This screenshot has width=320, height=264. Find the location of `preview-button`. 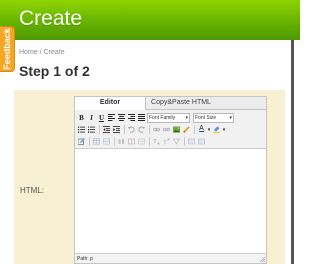

preview-button is located at coordinates (201, 141).